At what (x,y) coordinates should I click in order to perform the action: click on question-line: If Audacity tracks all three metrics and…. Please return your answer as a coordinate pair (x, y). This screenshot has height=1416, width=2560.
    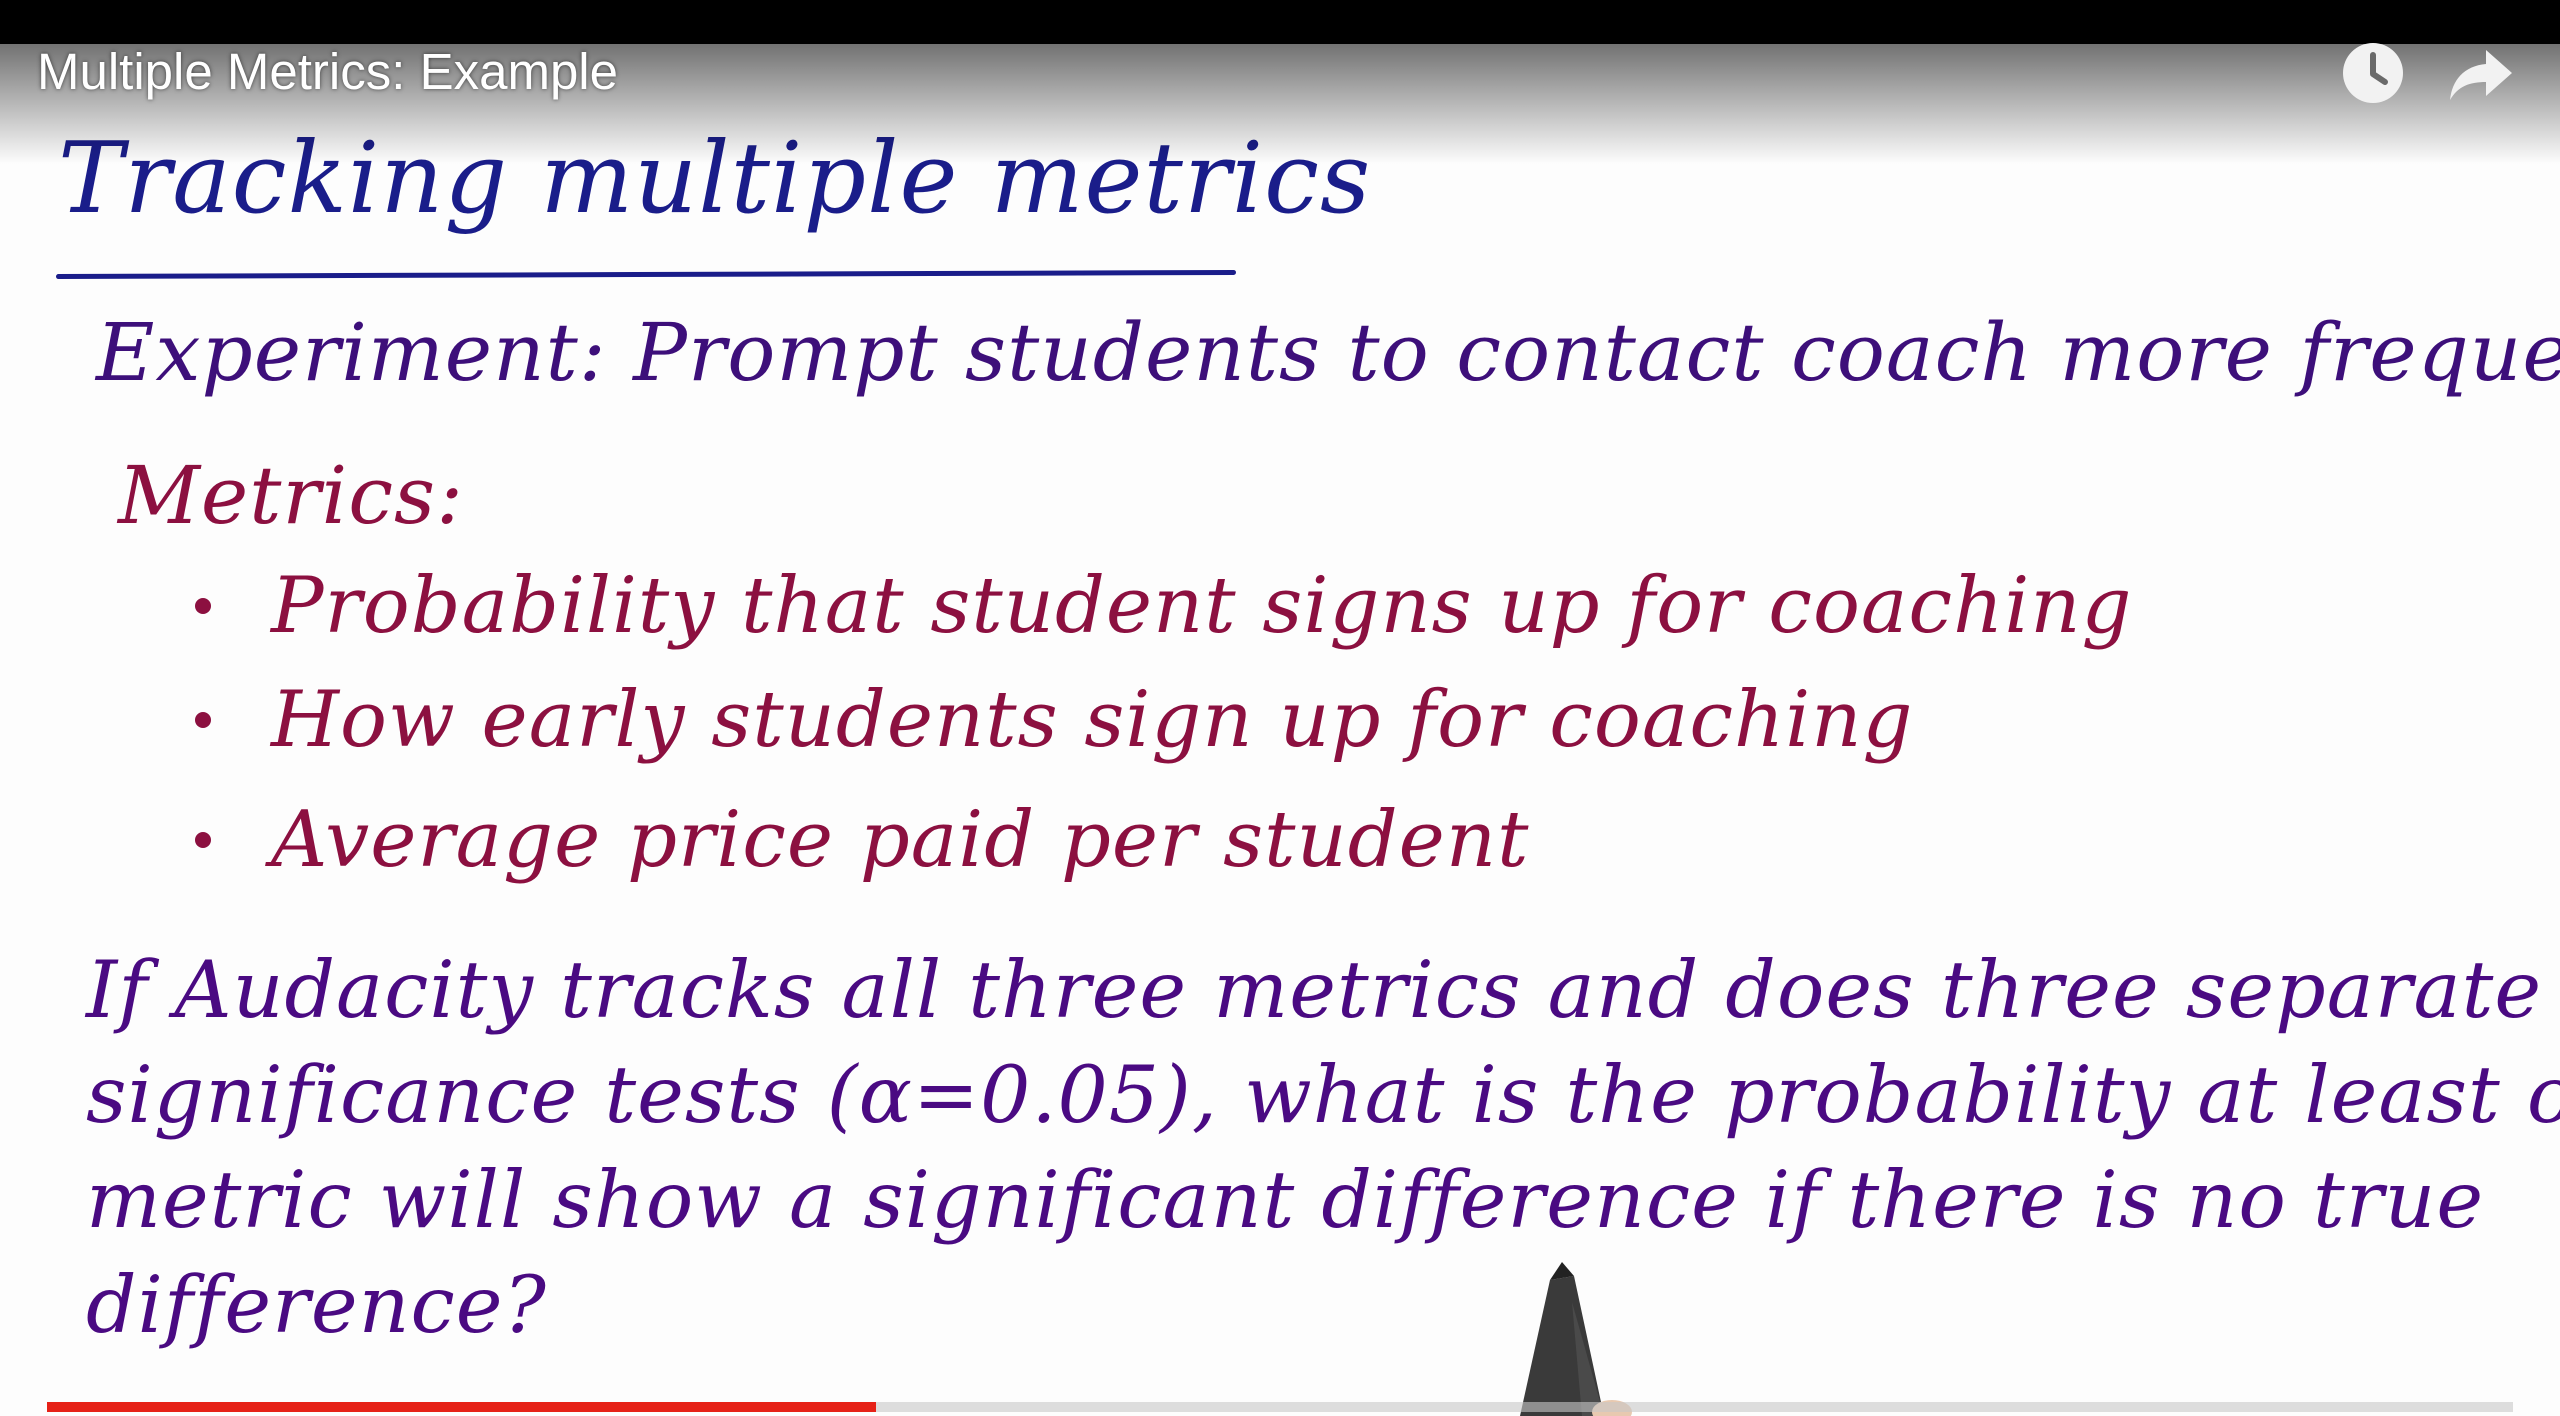
    Looking at the image, I should click on (1314, 990).